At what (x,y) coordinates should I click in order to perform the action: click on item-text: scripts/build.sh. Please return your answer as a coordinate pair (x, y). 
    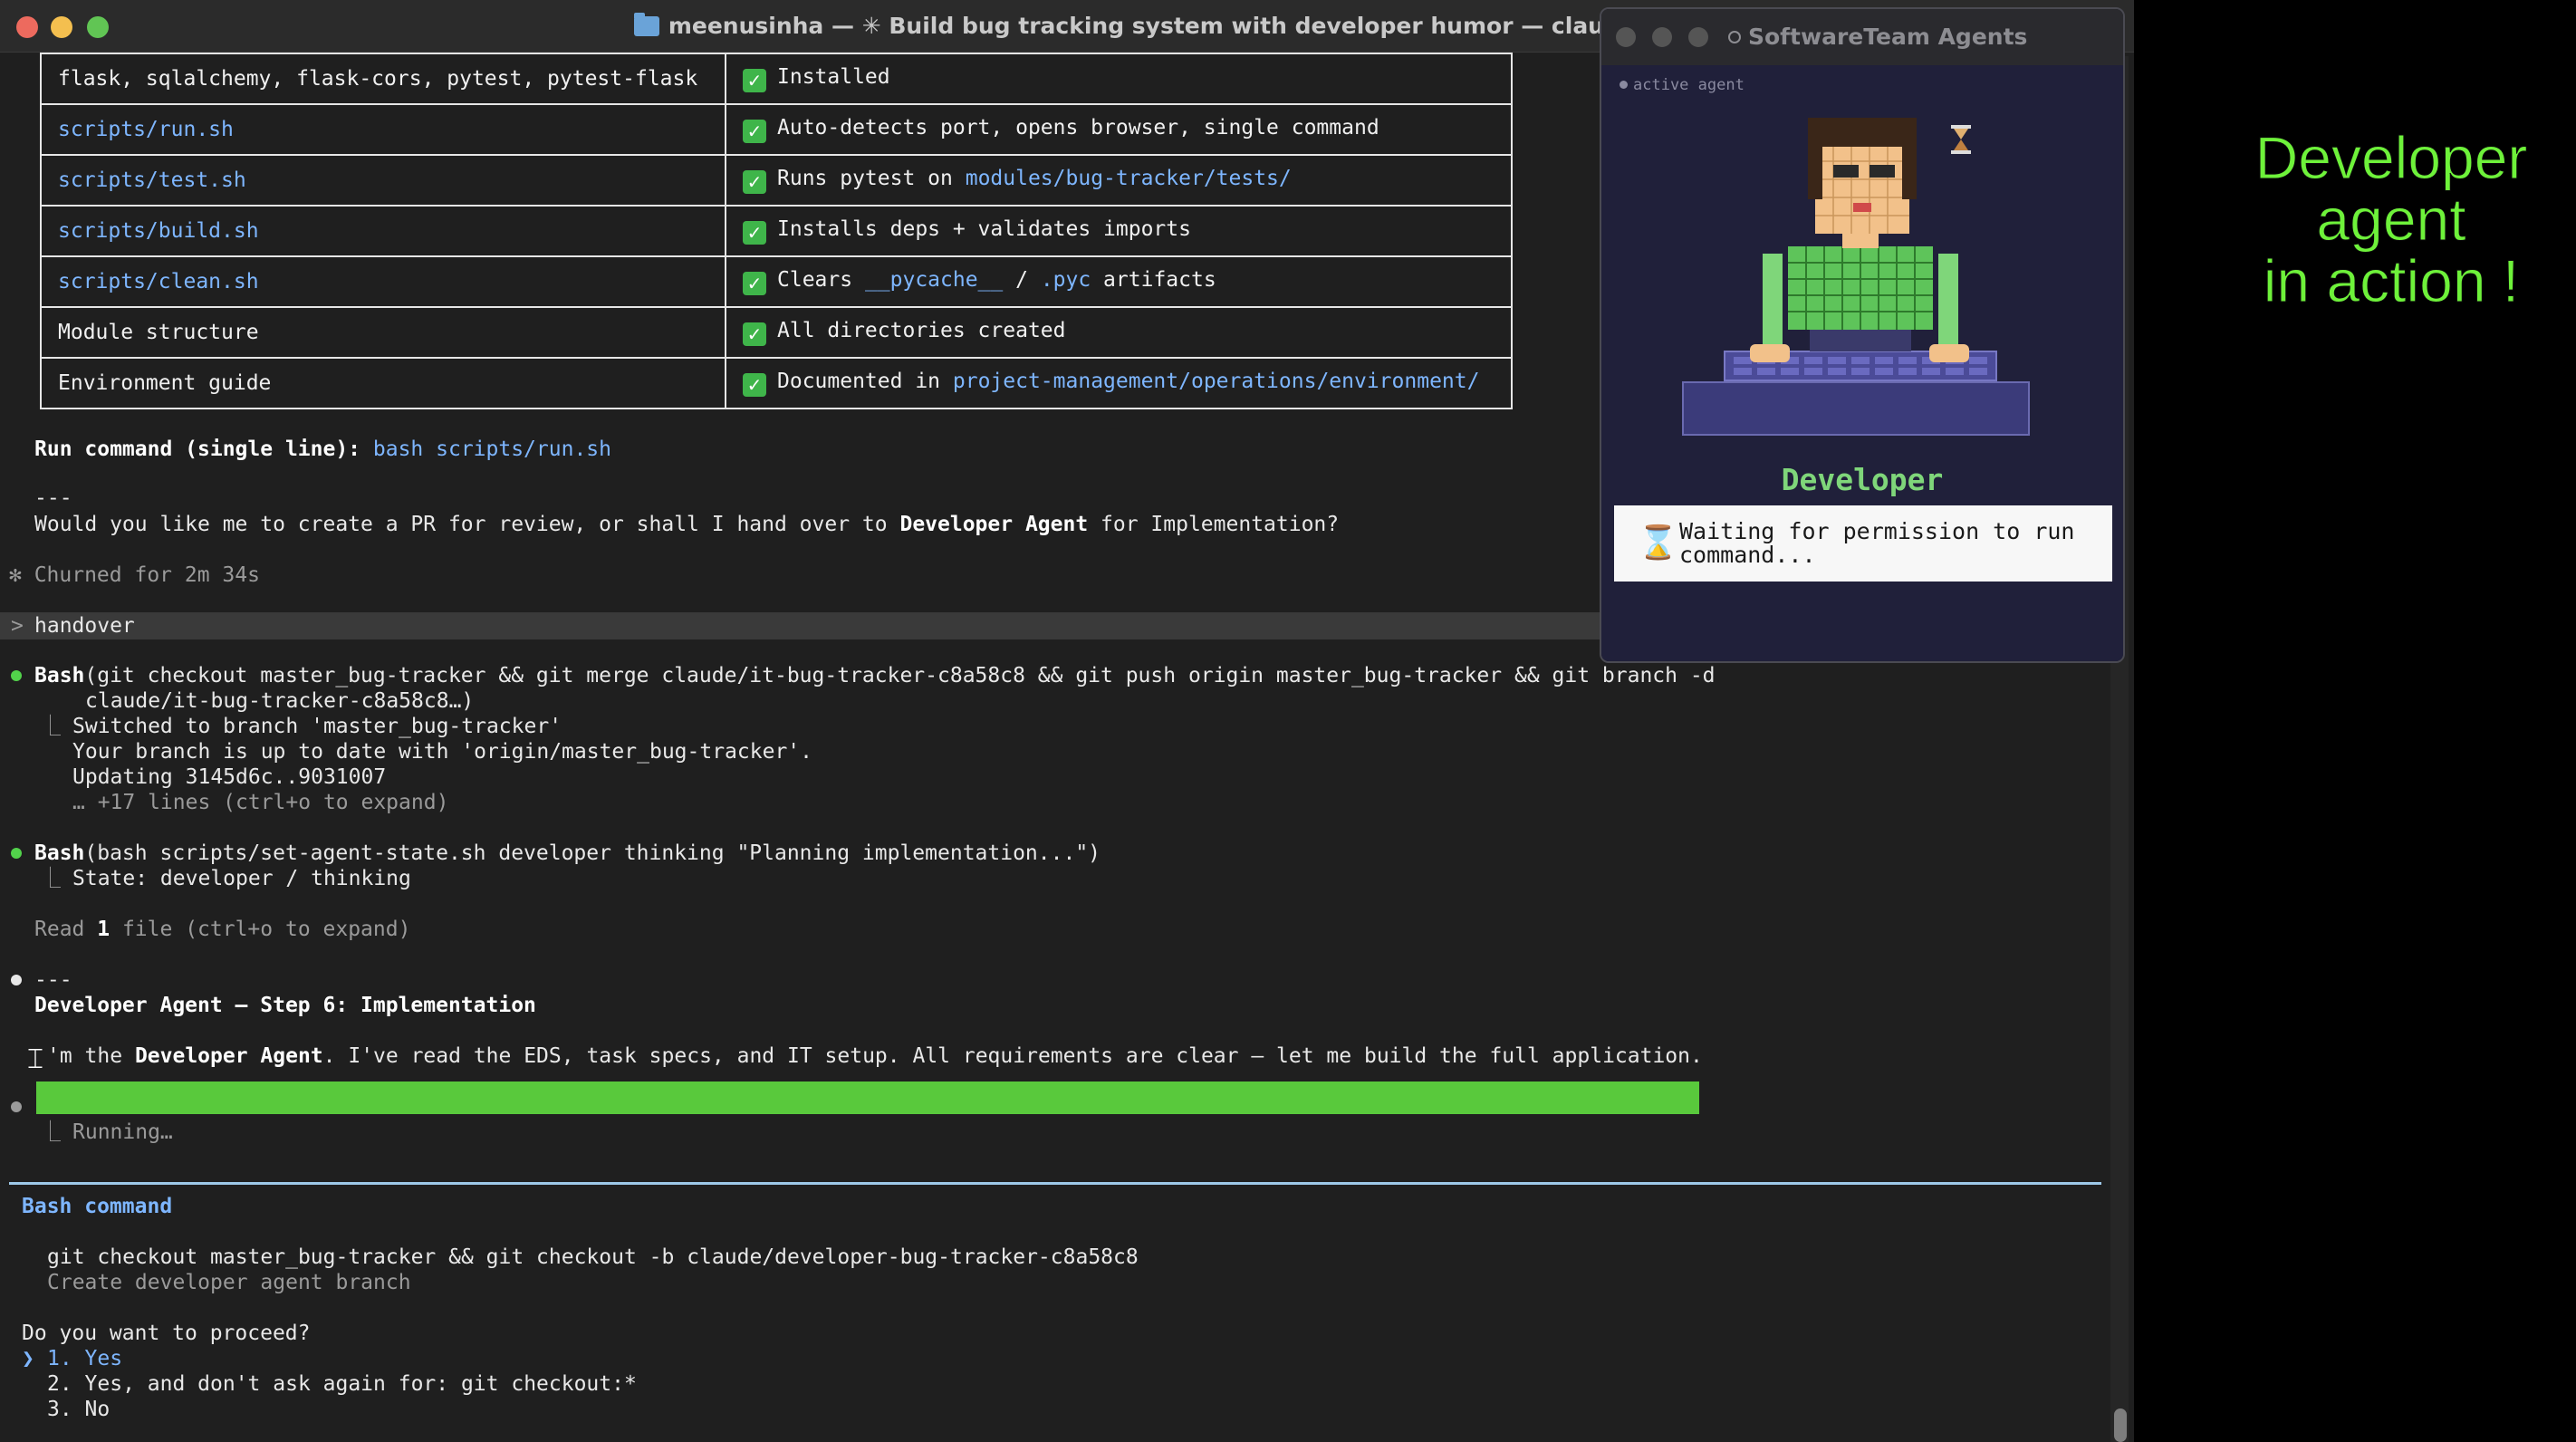
    Looking at the image, I should click on (158, 231).